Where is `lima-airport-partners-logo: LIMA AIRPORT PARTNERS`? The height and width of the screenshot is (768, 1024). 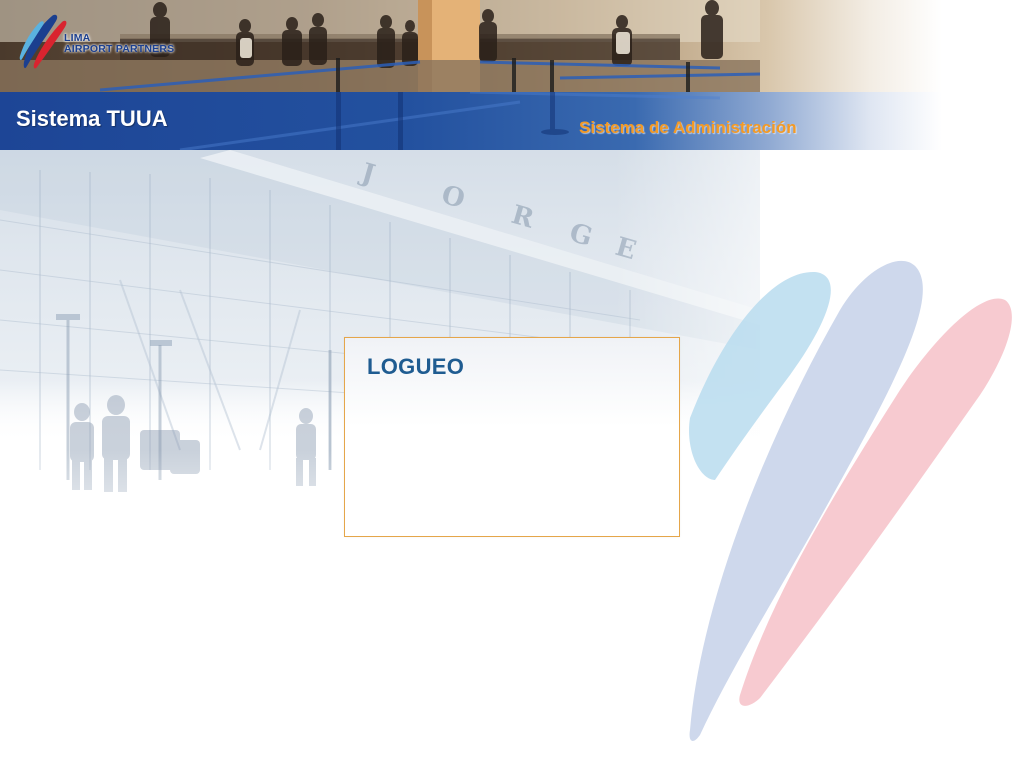 lima-airport-partners-logo: LIMA AIRPORT PARTNERS is located at coordinates (100, 43).